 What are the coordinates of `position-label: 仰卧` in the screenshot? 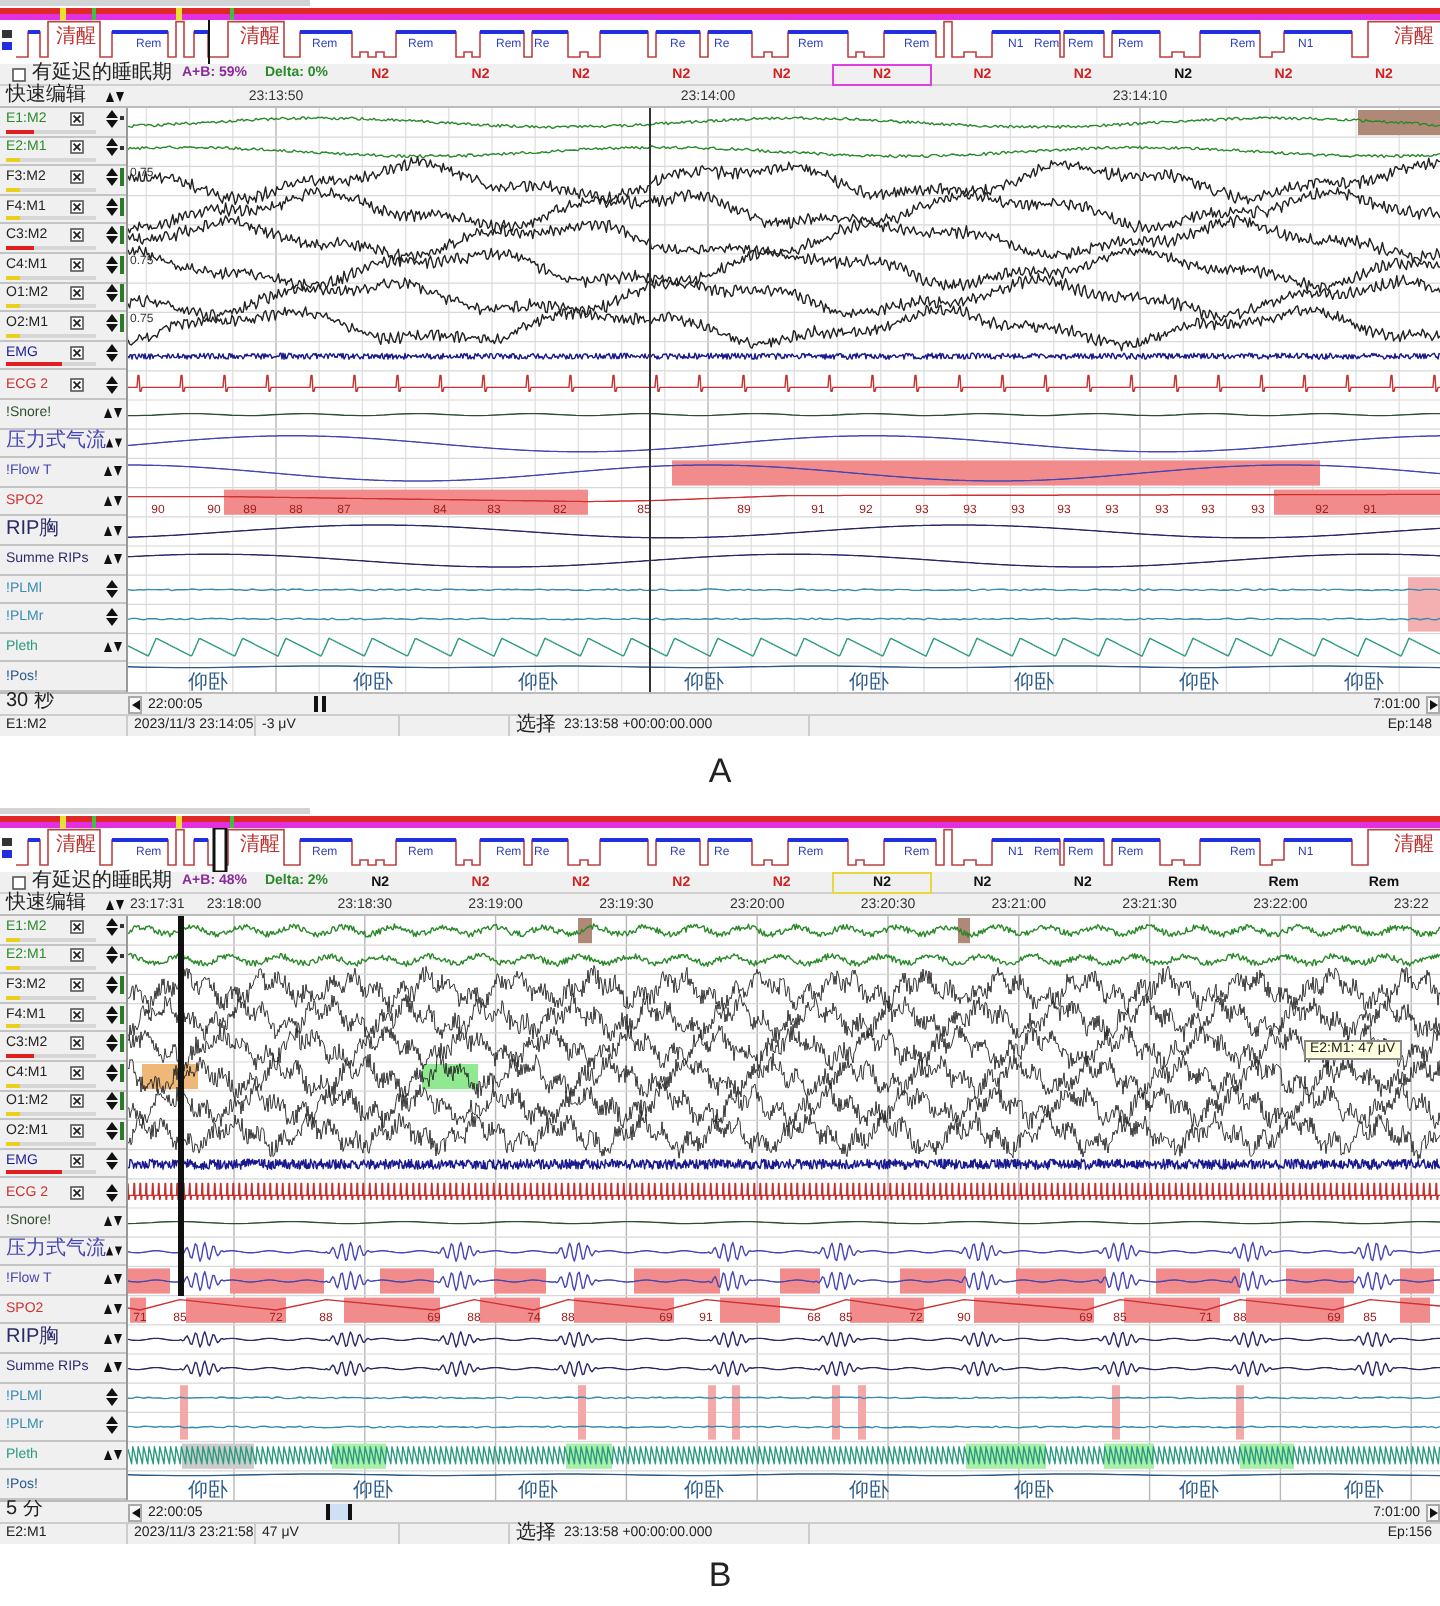 It's located at (1034, 1490).